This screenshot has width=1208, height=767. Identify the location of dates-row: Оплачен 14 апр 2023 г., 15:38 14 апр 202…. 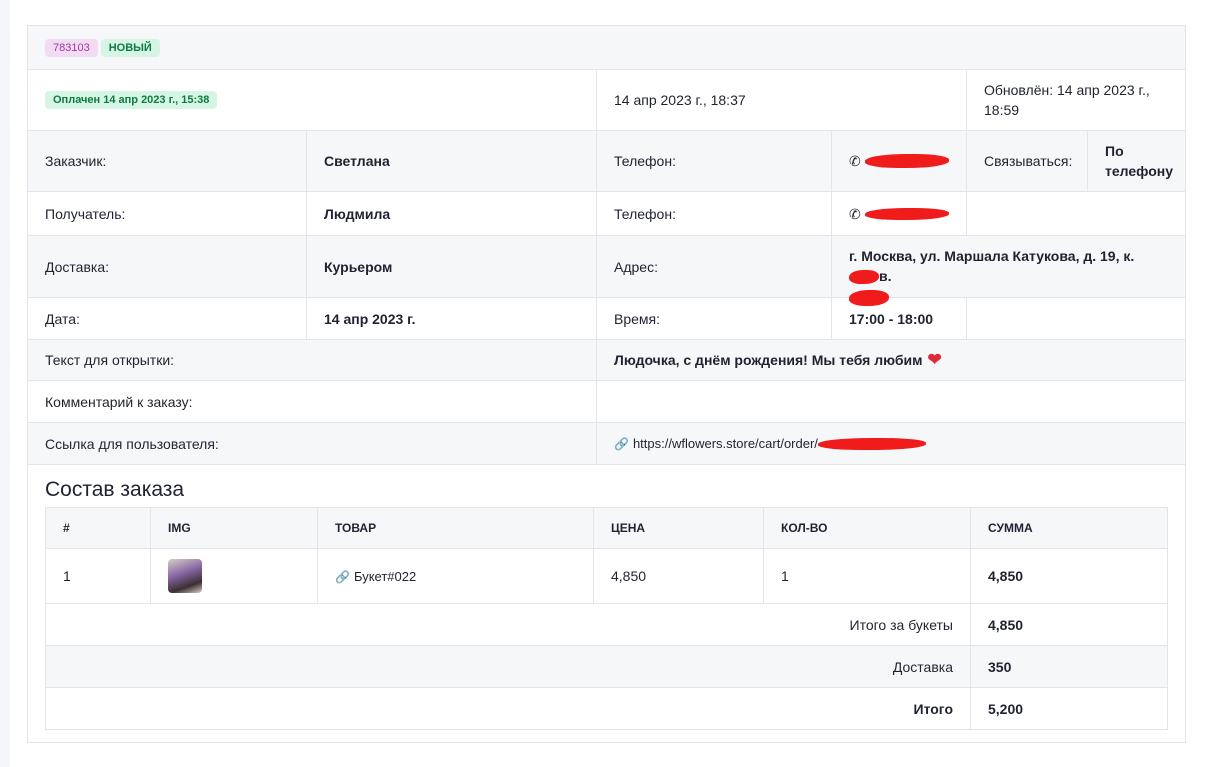
(606, 100).